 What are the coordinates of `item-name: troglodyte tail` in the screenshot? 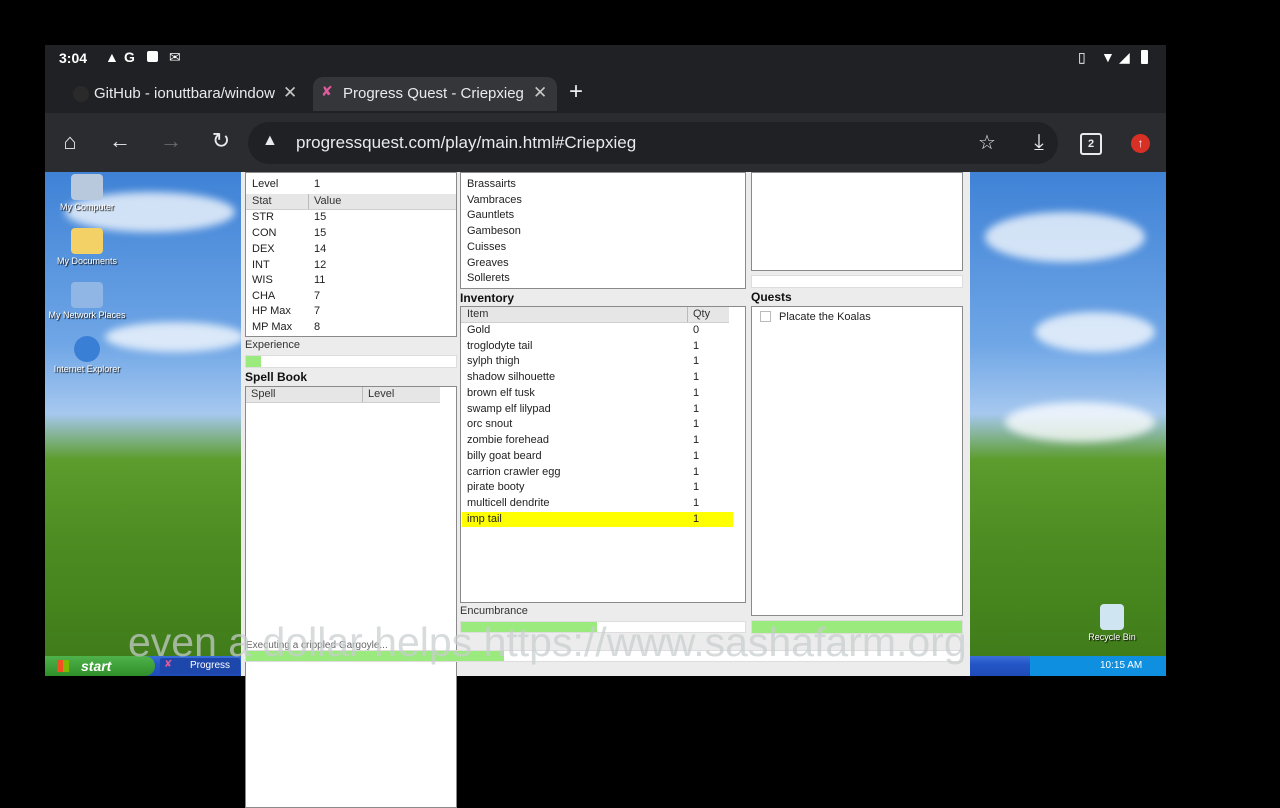 It's located at (500, 346).